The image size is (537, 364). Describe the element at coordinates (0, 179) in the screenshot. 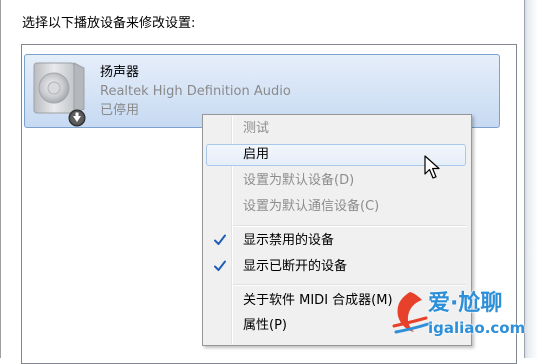

I see `window-left-border` at that location.